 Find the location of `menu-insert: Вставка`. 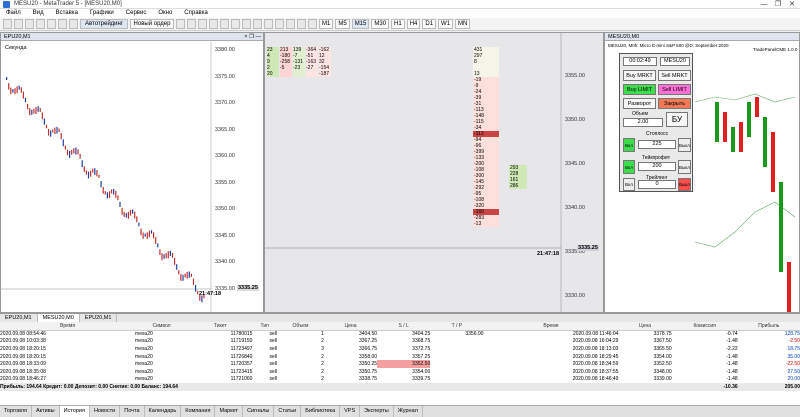

menu-insert: Вставка is located at coordinates (67, 13).